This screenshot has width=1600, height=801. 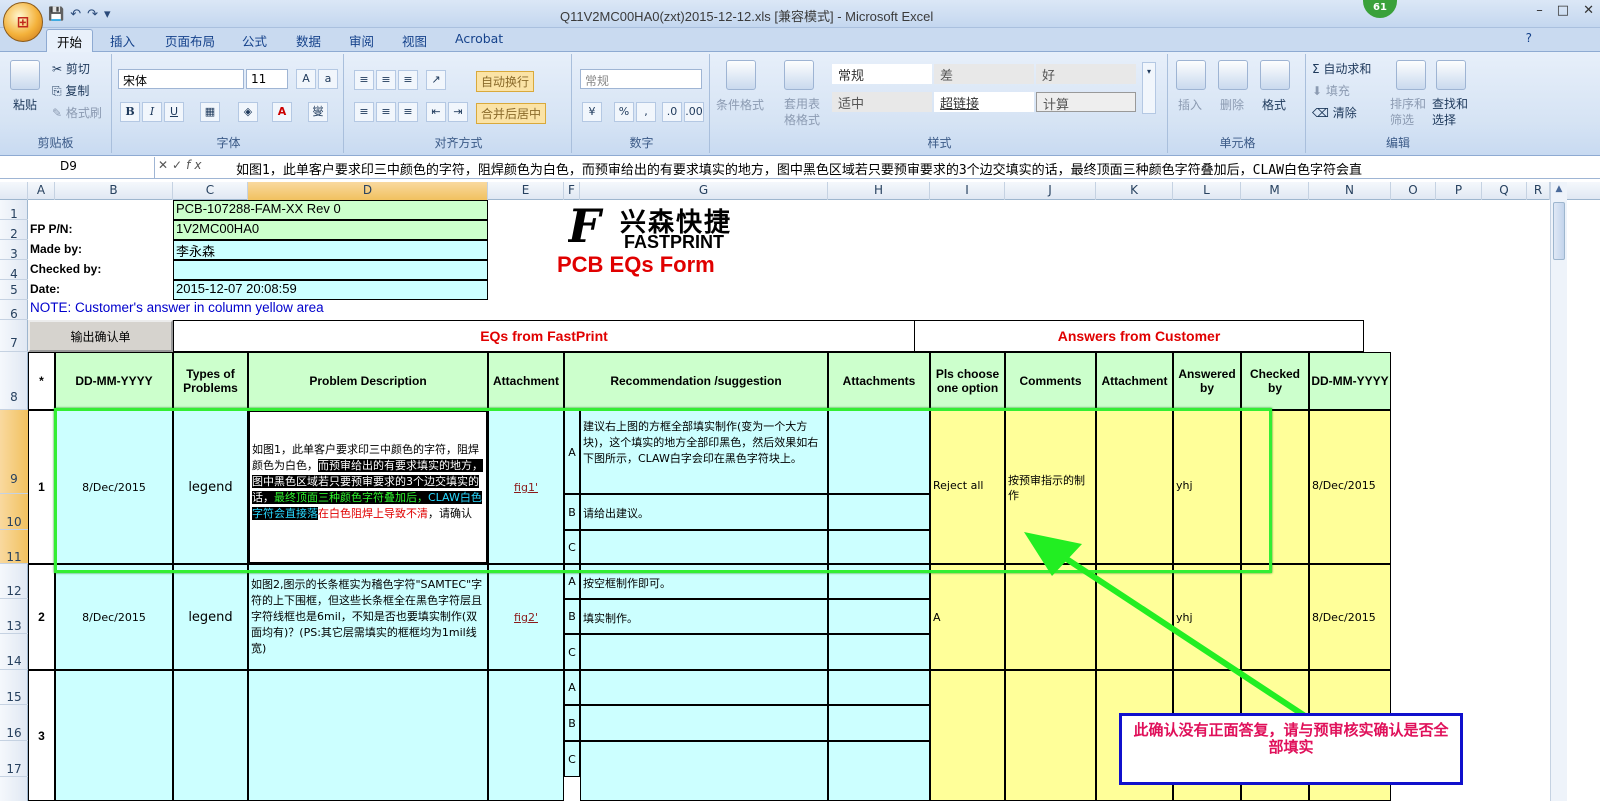 What do you see at coordinates (70, 40) in the screenshot?
I see `tab-home: 开始` at bounding box center [70, 40].